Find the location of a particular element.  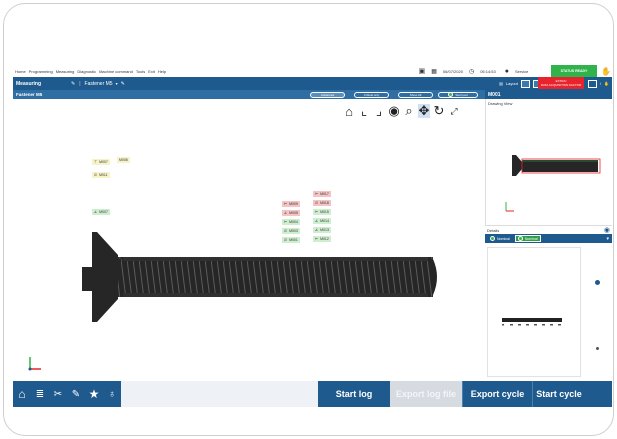

tag-label: M017 is located at coordinates (324, 194).